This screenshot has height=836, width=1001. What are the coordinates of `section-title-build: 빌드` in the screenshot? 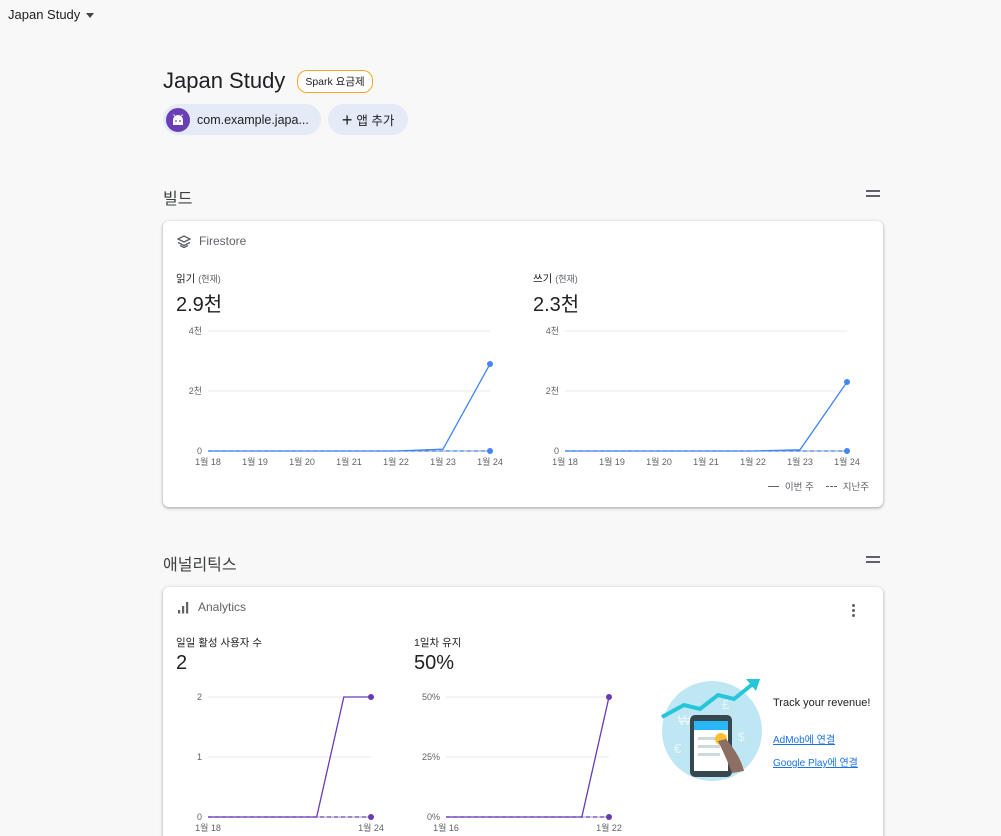 It's located at (178, 199).